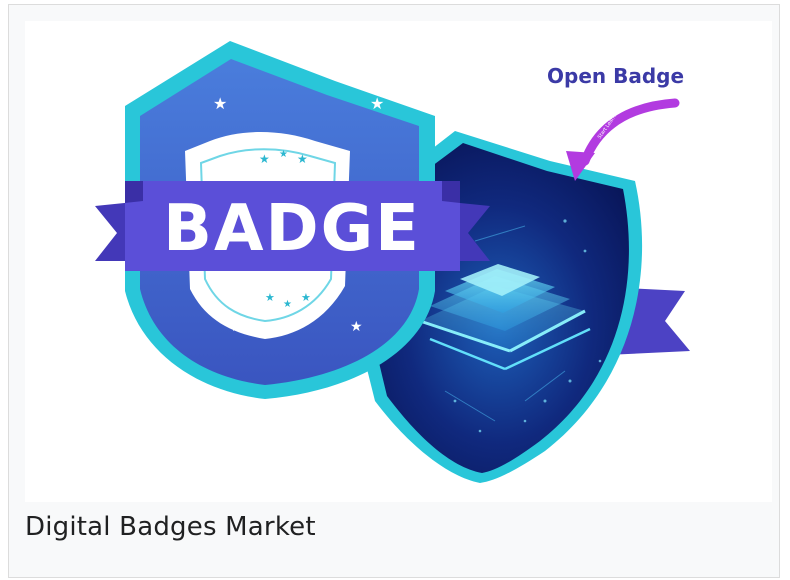  What do you see at coordinates (615, 76) in the screenshot?
I see `open-badge-label: Open Badge` at bounding box center [615, 76].